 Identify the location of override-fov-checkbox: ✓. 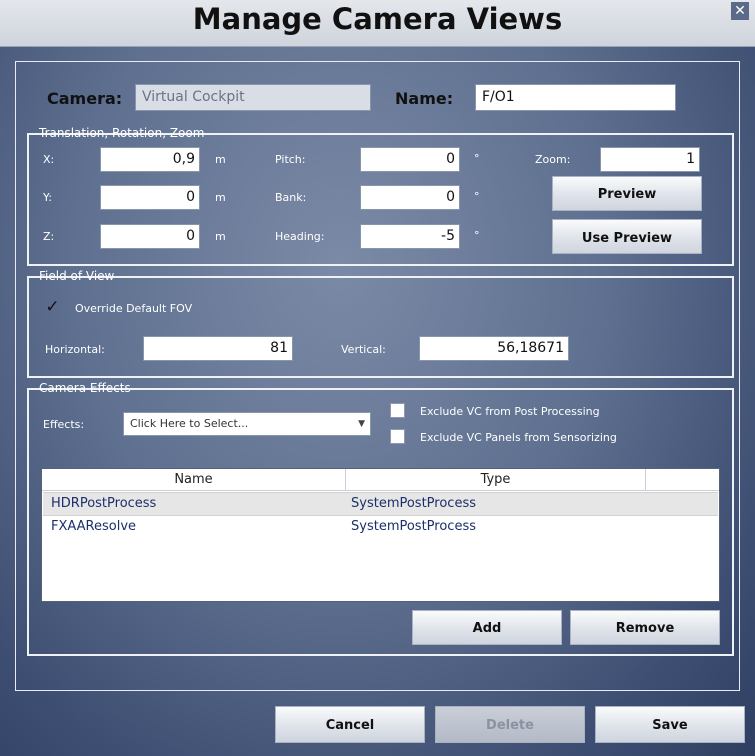
(52, 307).